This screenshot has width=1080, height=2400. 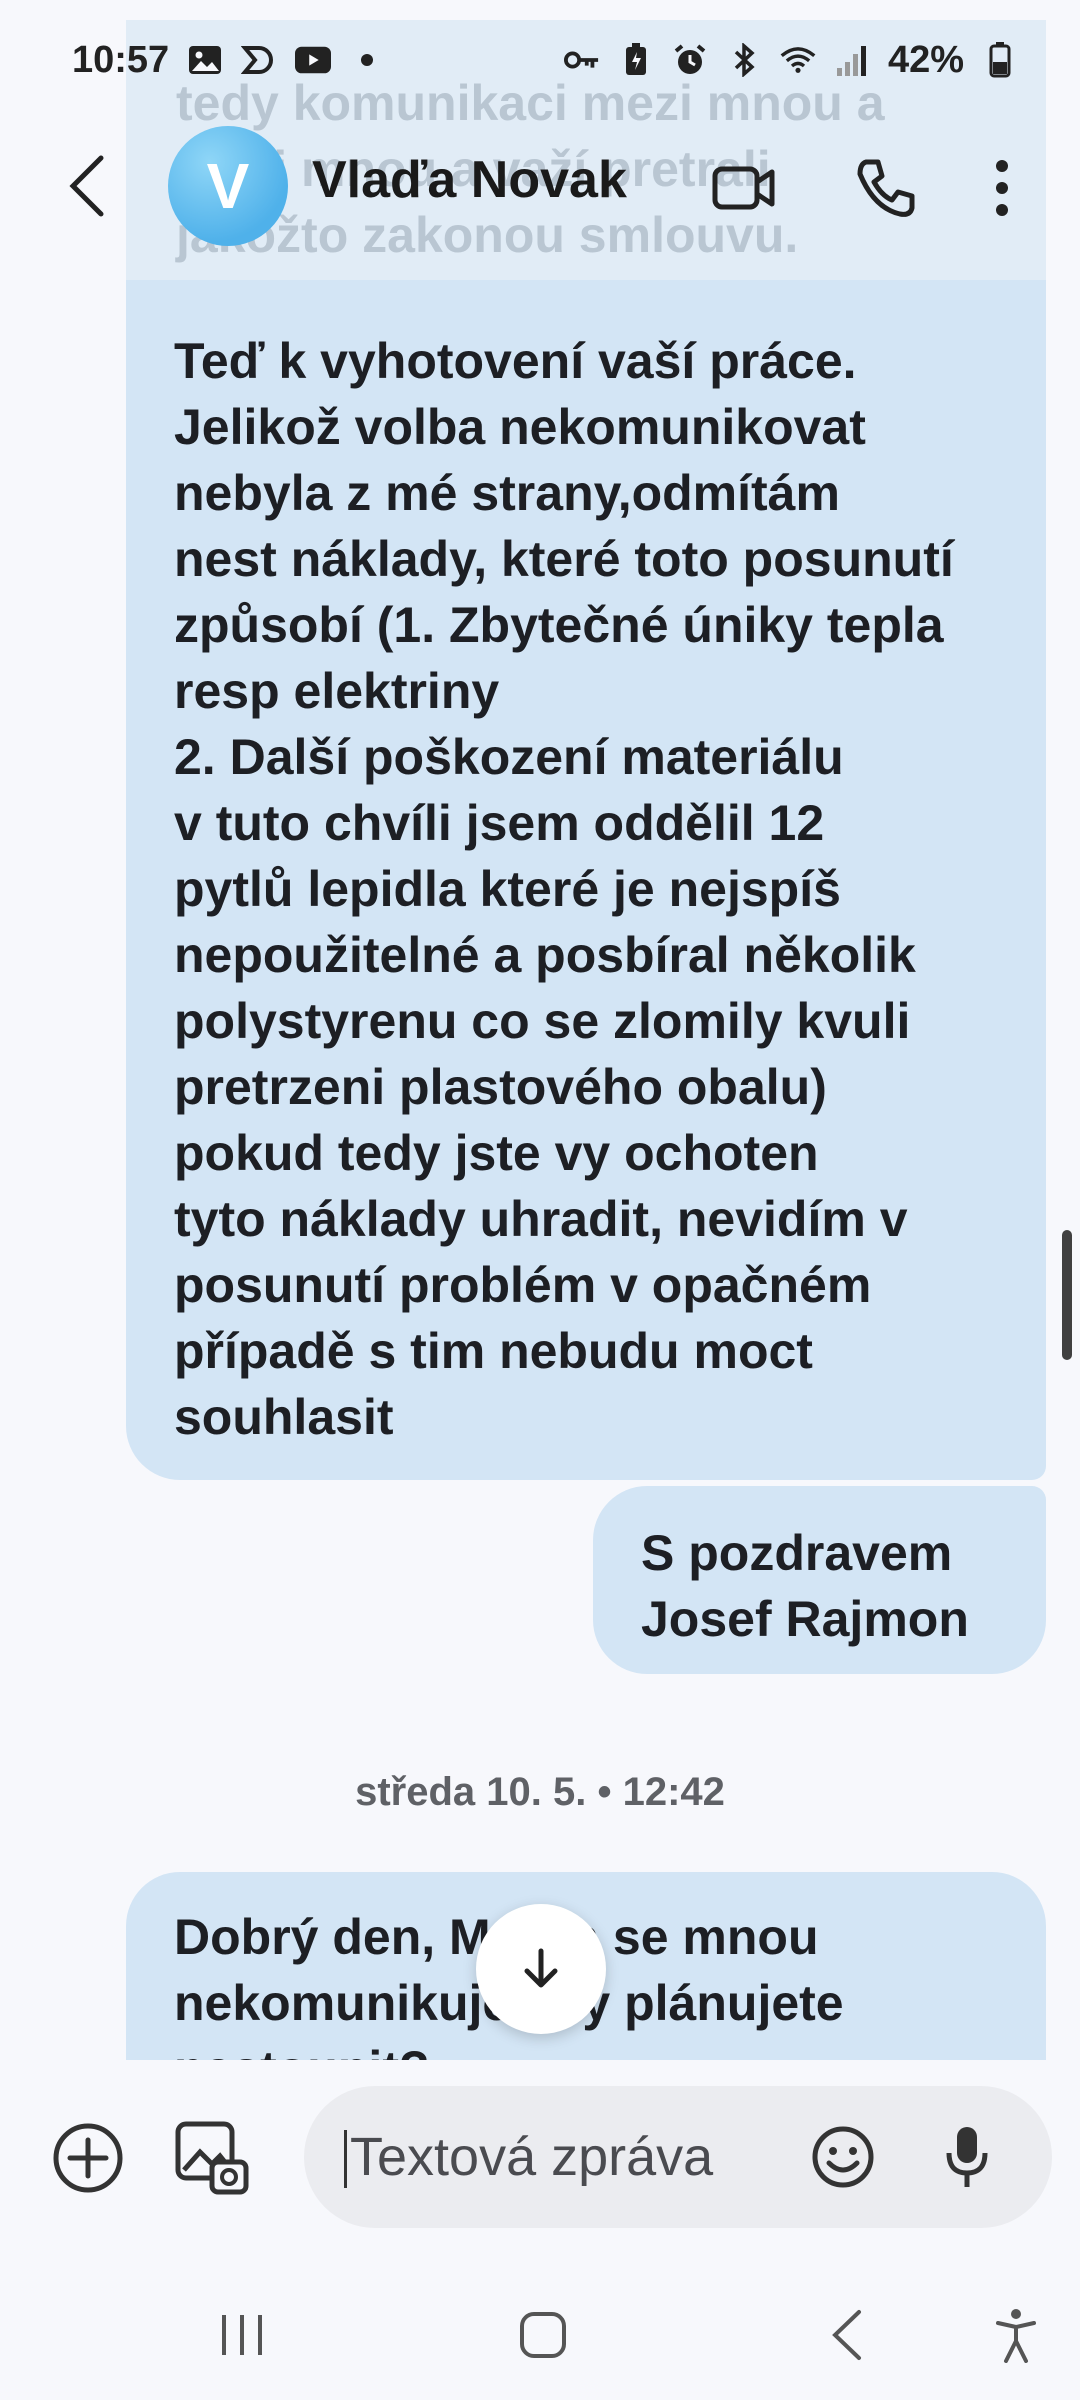 What do you see at coordinates (313, 60) in the screenshot?
I see `youtube-icon` at bounding box center [313, 60].